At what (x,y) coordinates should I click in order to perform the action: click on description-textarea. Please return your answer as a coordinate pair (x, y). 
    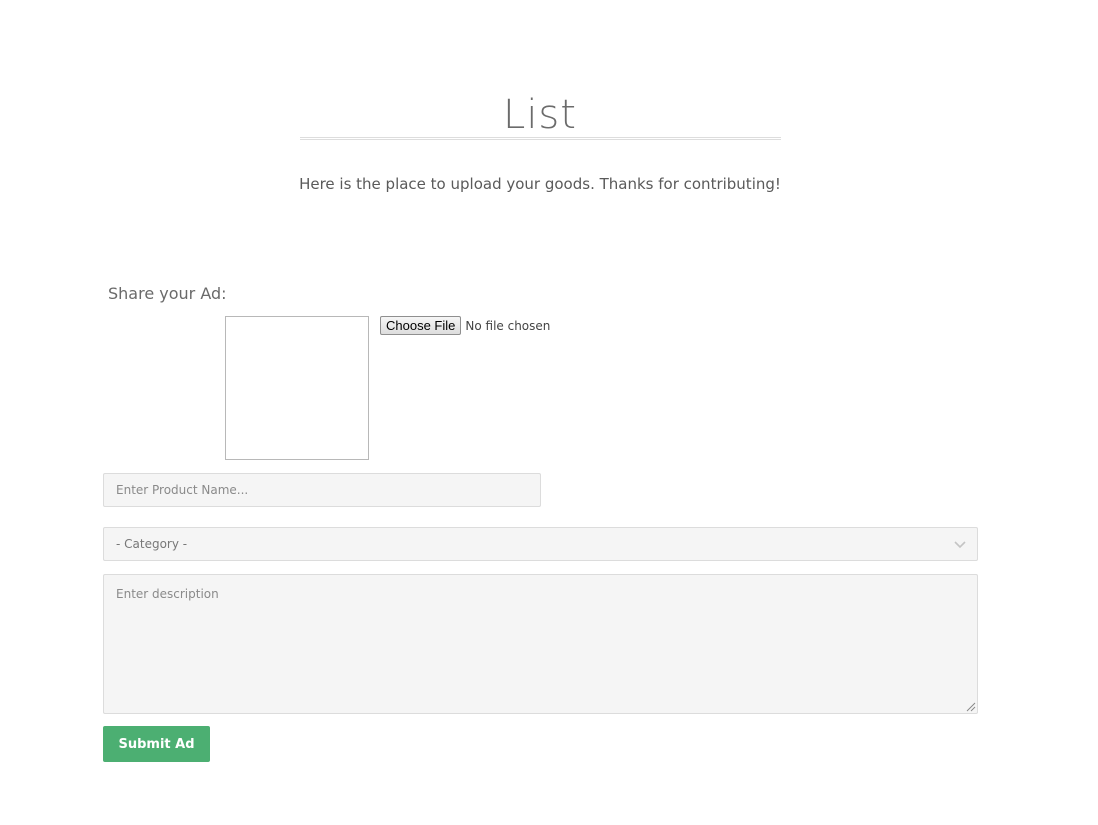
    Looking at the image, I should click on (540, 644).